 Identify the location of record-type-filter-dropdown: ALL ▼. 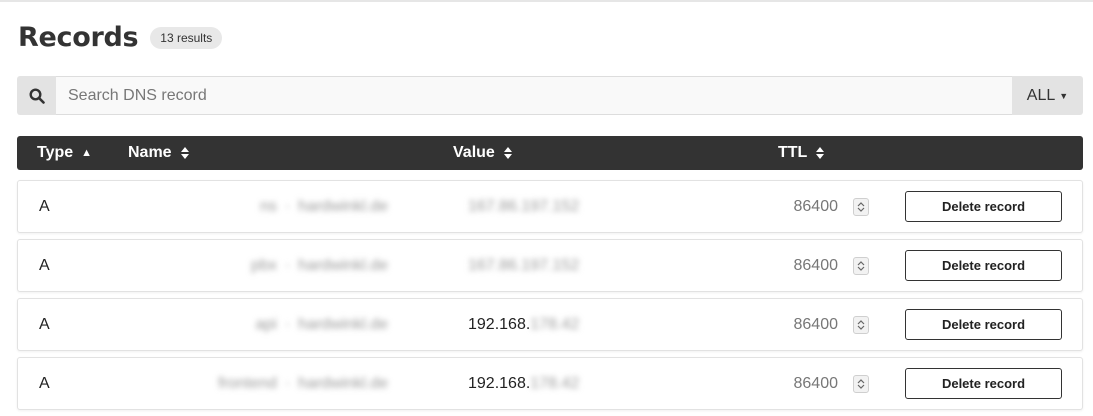
(1047, 95).